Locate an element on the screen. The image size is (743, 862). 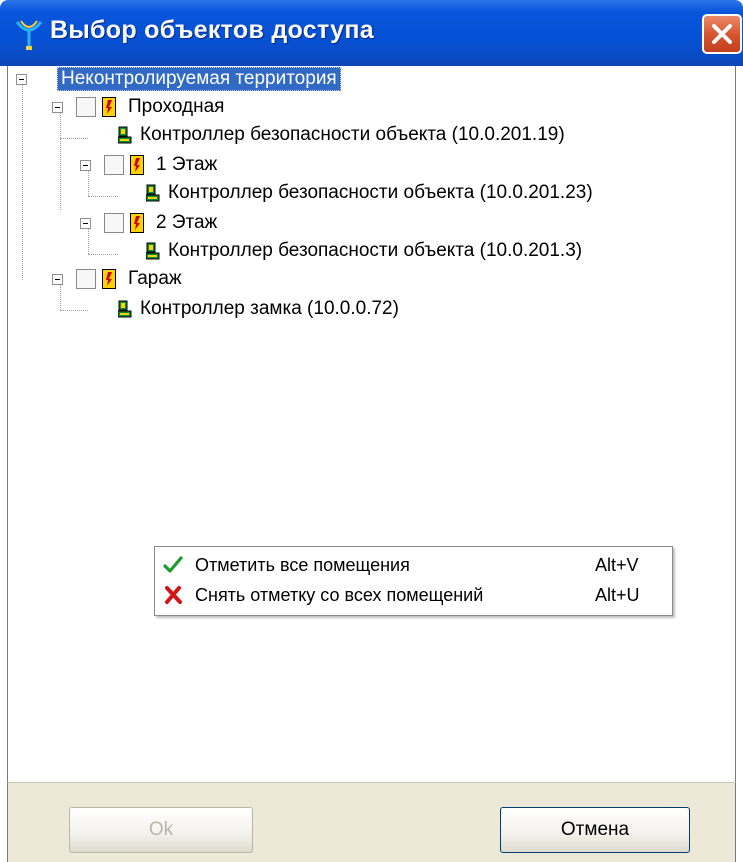
menu-item-shortcut: Alt+V is located at coordinates (617, 565).